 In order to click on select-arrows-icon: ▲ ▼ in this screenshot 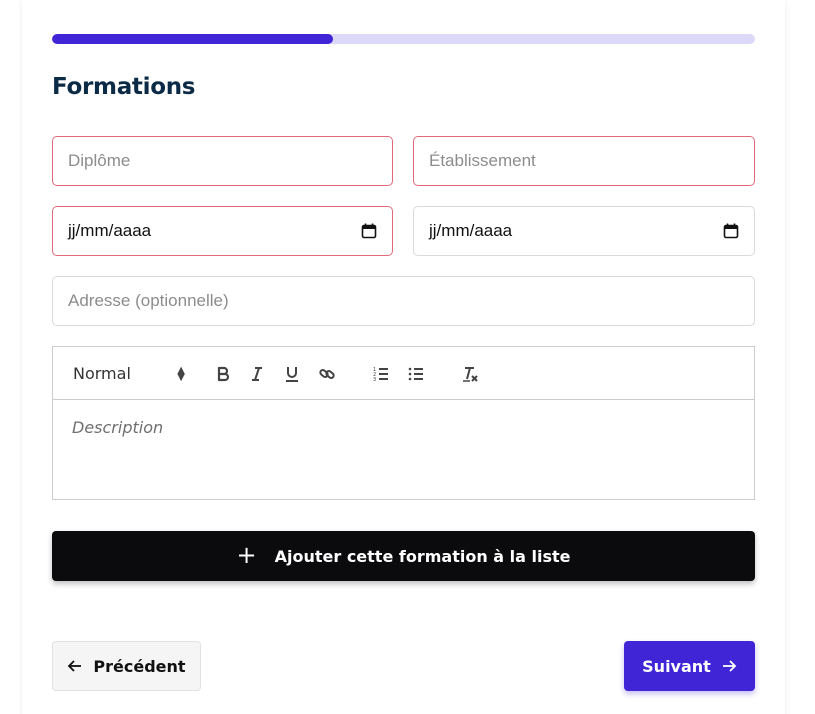, I will do `click(181, 373)`.